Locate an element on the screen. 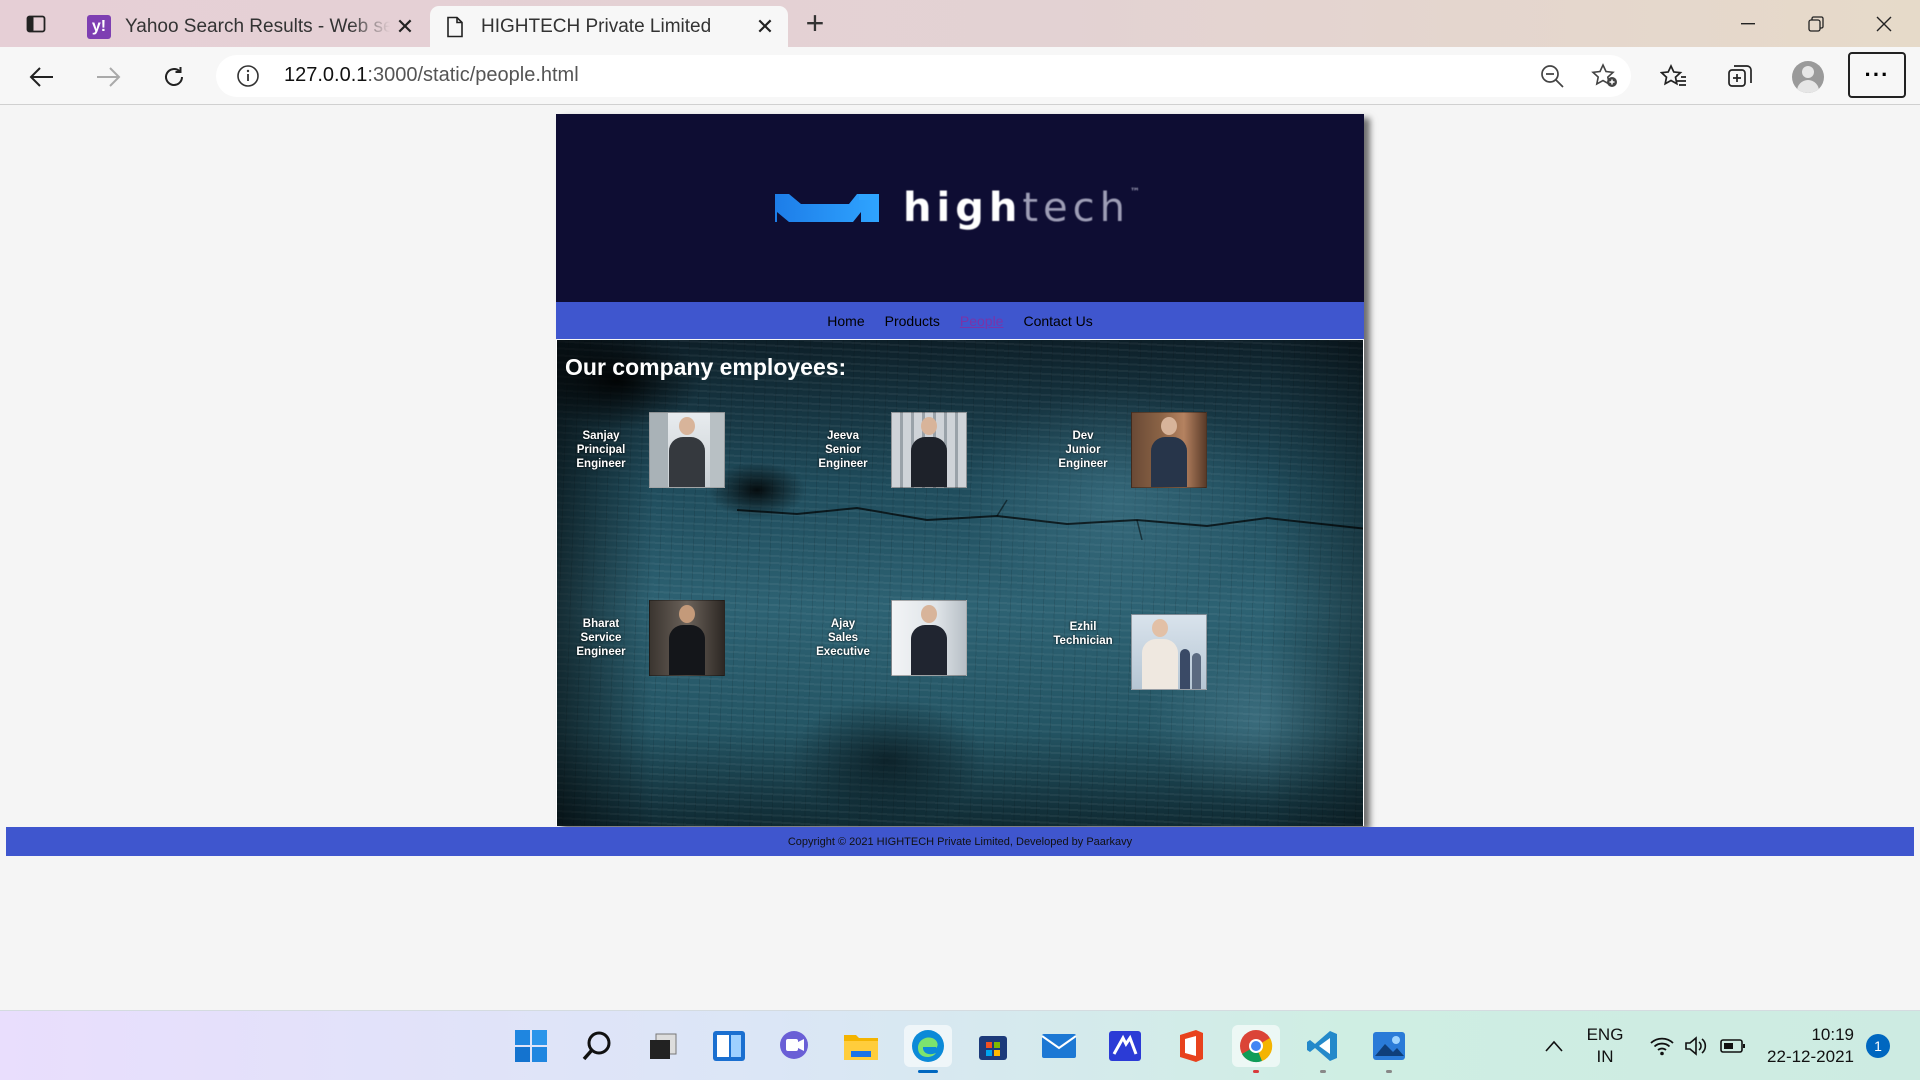 The height and width of the screenshot is (1080, 1920). employee-role: Service is located at coordinates (601, 638).